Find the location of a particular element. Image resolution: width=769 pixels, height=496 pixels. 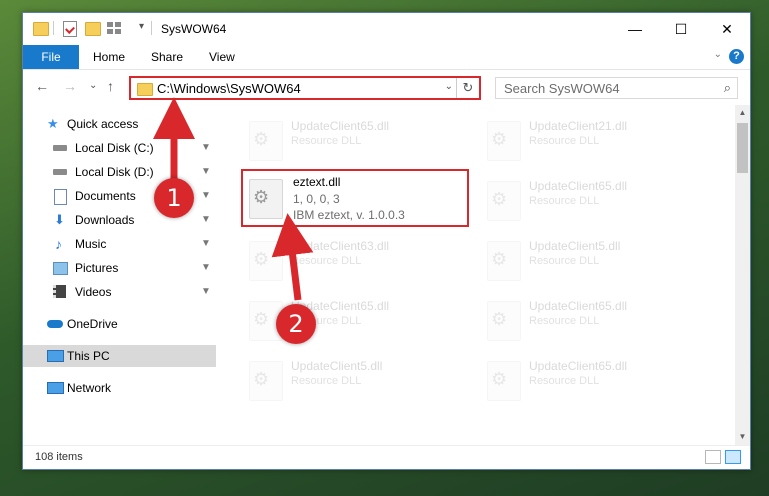

step-2-badge: 2 is located at coordinates (296, 324).